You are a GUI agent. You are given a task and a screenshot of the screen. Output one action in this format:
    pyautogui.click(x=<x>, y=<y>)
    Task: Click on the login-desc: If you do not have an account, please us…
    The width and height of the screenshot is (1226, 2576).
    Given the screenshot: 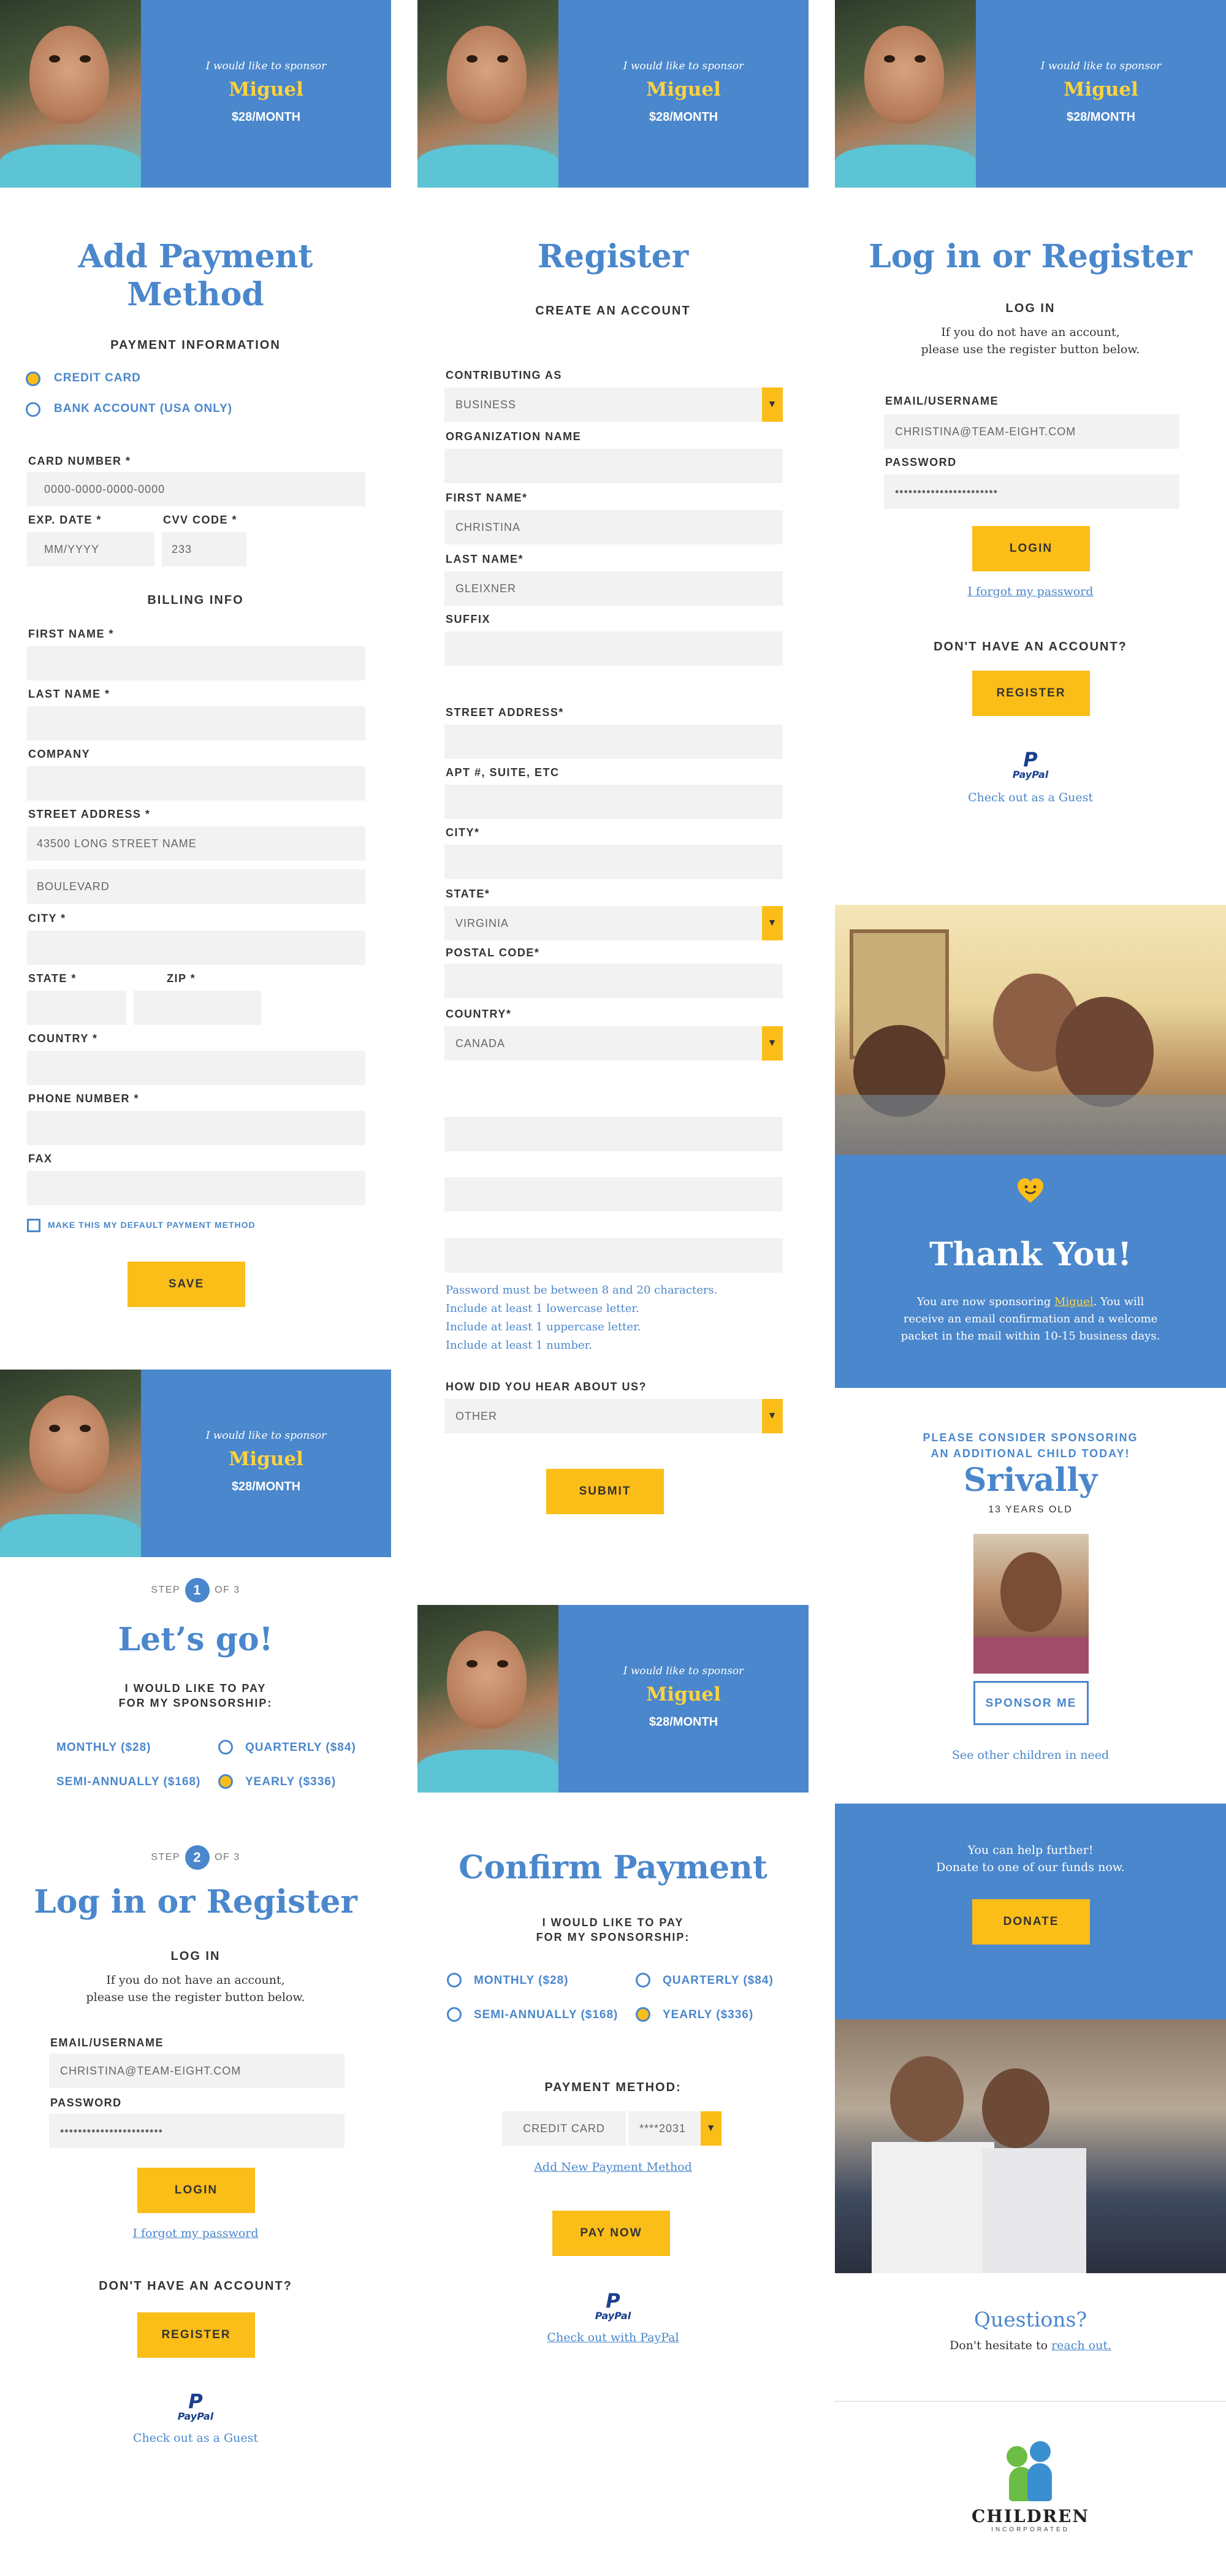 What is the action you would take?
    pyautogui.click(x=1030, y=341)
    